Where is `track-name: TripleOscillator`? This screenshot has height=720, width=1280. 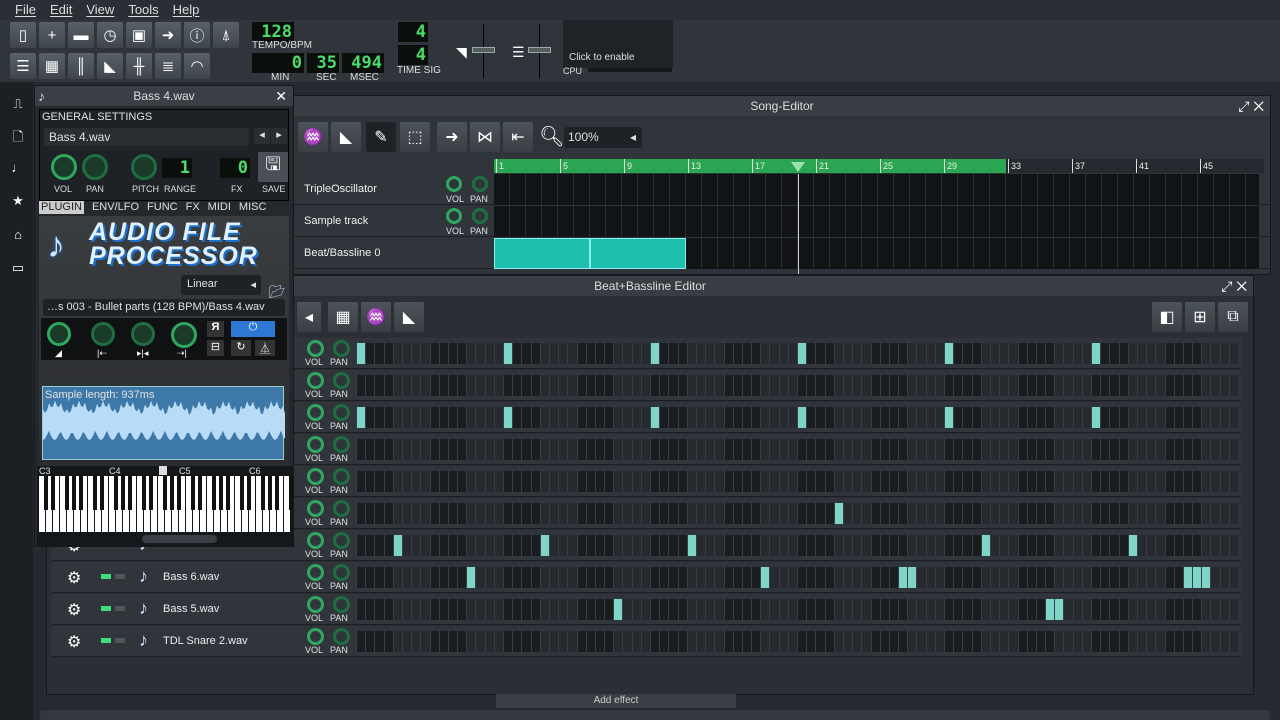
track-name: TripleOscillator is located at coordinates (340, 189).